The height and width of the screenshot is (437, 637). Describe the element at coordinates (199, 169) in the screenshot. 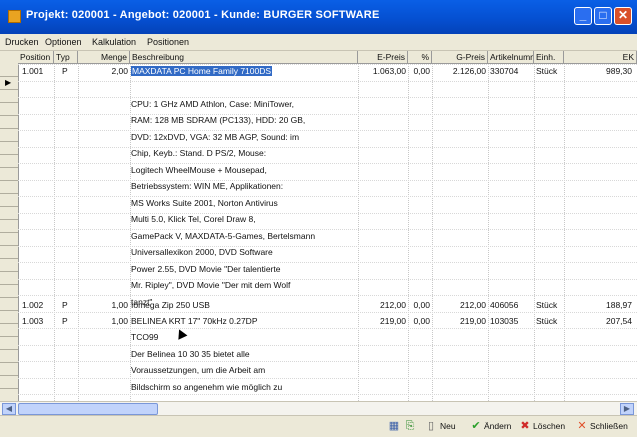

I see `description-line: Logitech WheelMouse + Mousepad,` at that location.